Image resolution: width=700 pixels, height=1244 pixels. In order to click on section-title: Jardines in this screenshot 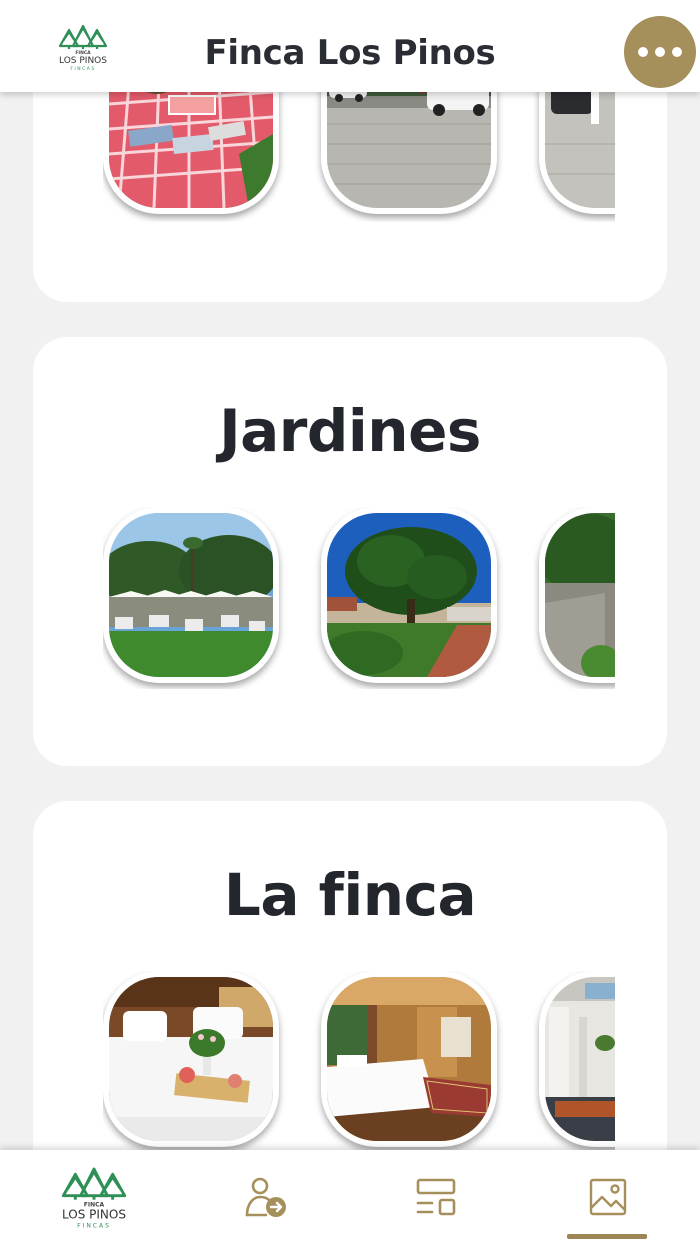, I will do `click(350, 431)`.